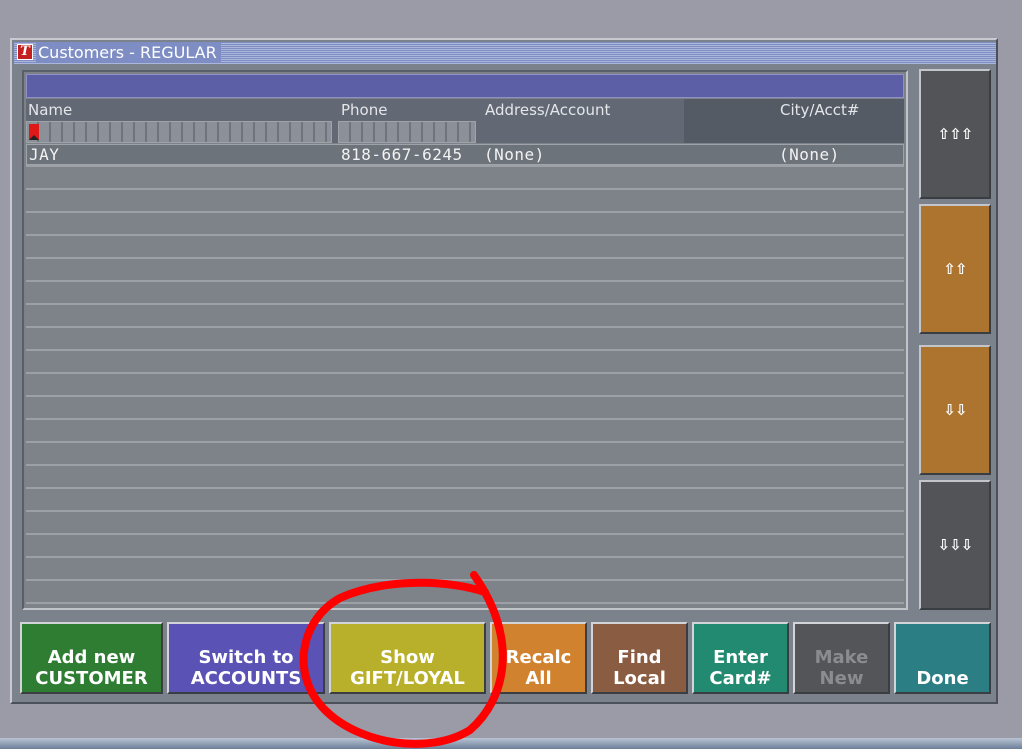 The height and width of the screenshot is (749, 1022). What do you see at coordinates (505, 53) in the screenshot?
I see `title-bar: T Customers - REGULAR` at bounding box center [505, 53].